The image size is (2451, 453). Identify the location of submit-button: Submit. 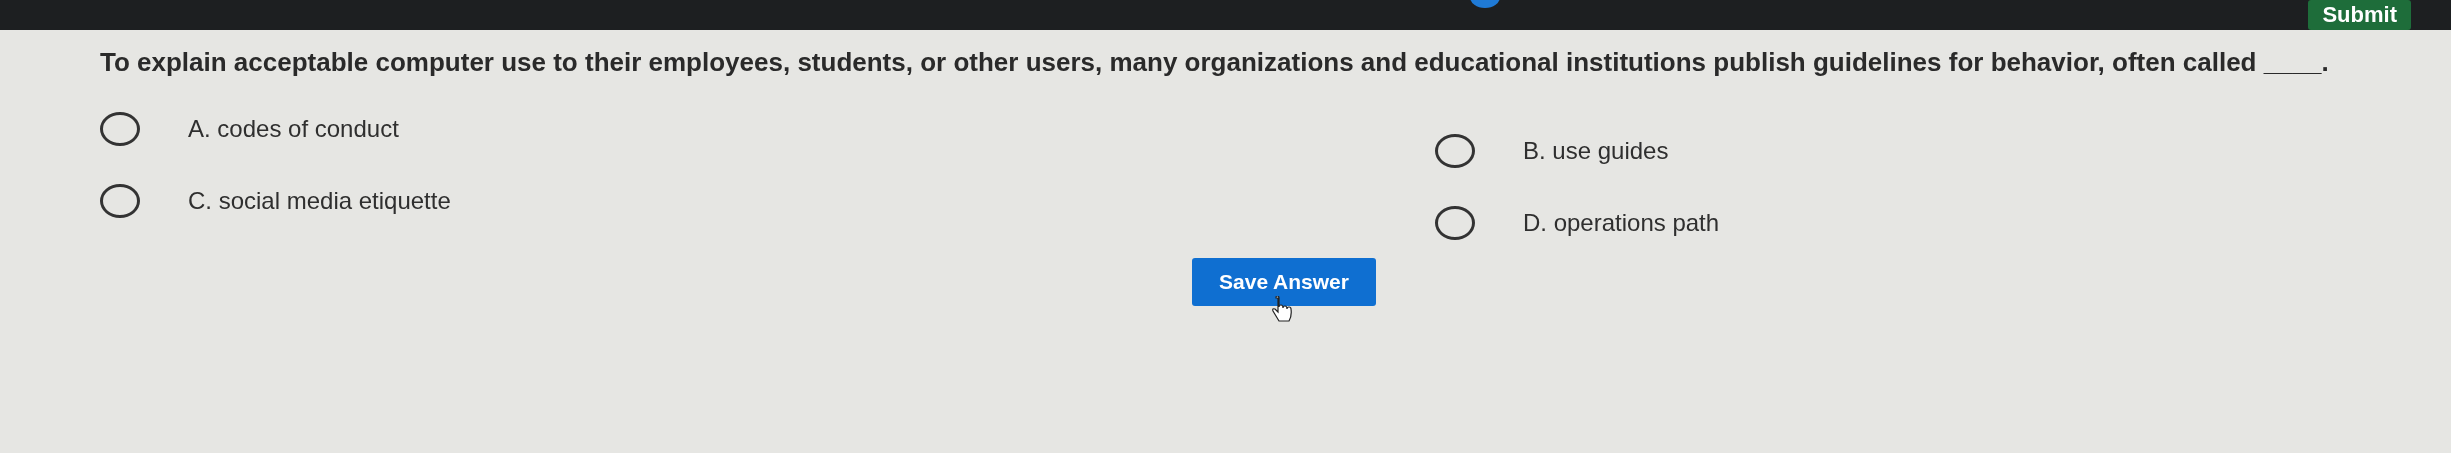
(2359, 15).